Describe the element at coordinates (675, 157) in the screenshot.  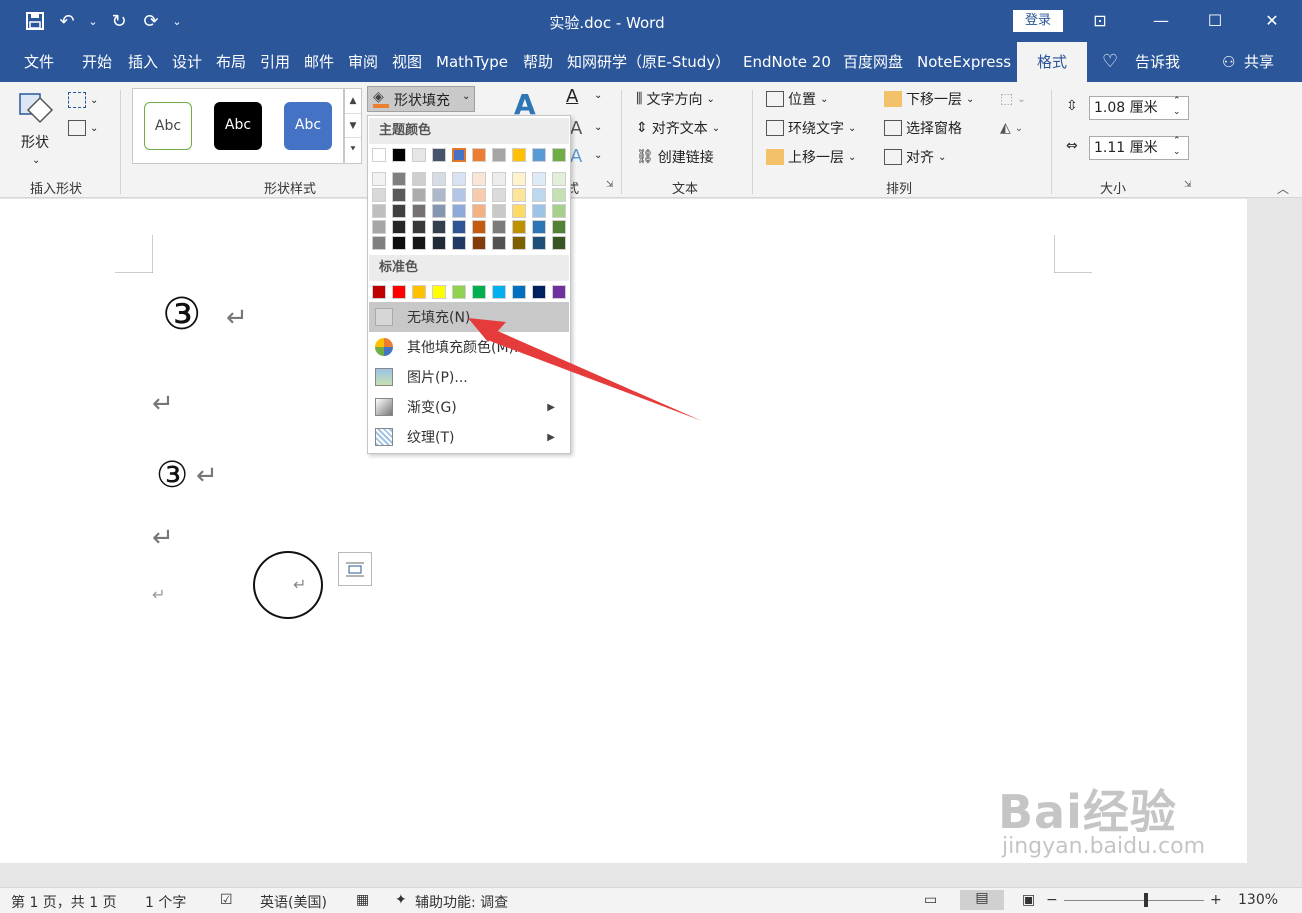
I see `create-link-button: ⛓ 创建链接` at that location.